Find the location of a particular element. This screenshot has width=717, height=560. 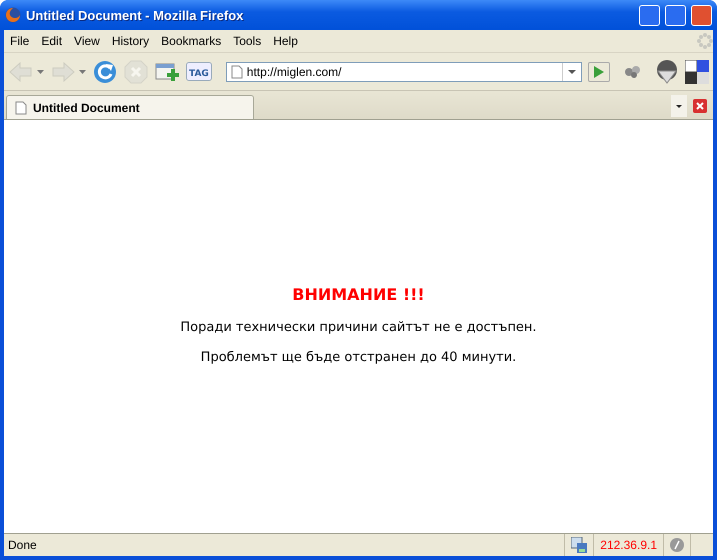

tag-button: TAG is located at coordinates (199, 71).